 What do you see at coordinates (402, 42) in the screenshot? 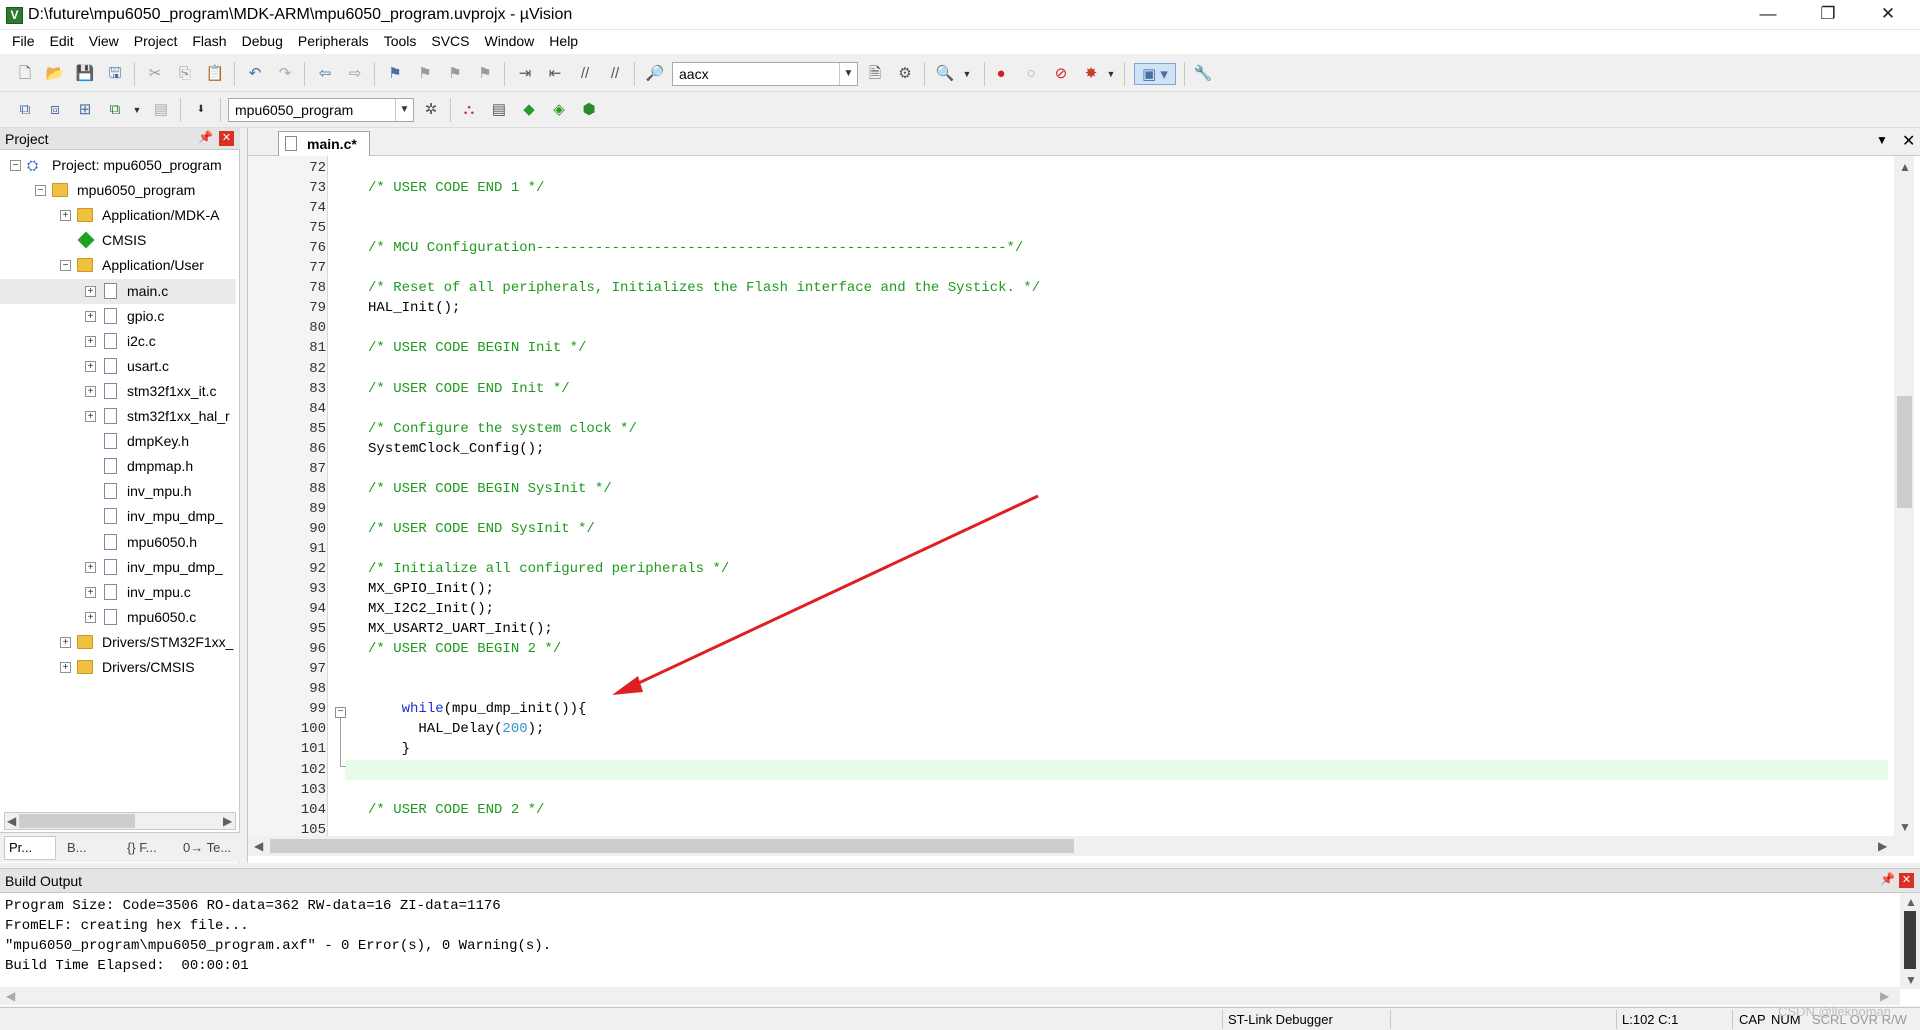
I see `menu-tools: Tools` at bounding box center [402, 42].